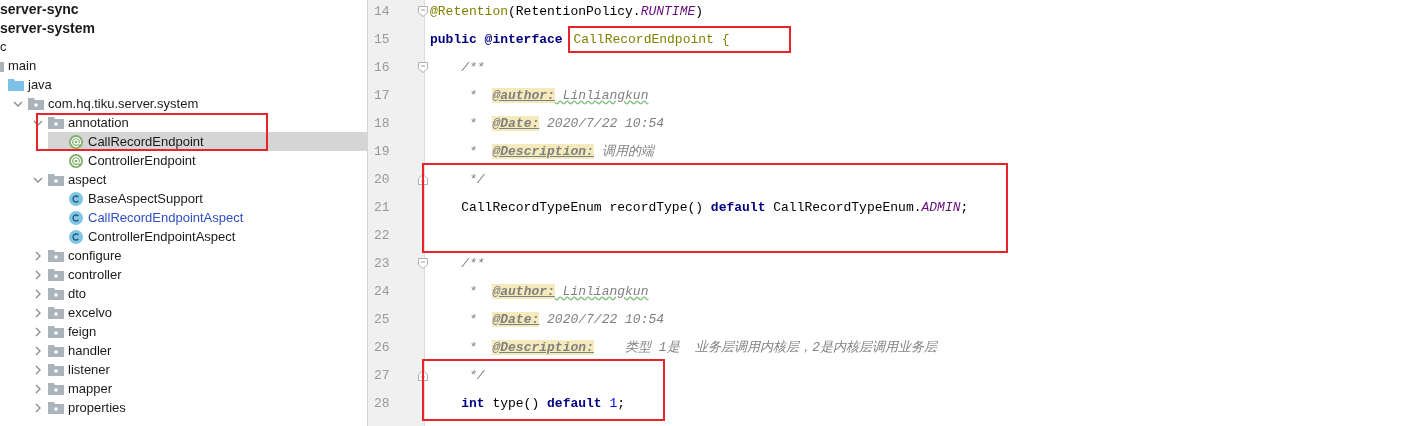 The width and height of the screenshot is (1408, 426). I want to click on tree-label: listener, so click(89, 369).